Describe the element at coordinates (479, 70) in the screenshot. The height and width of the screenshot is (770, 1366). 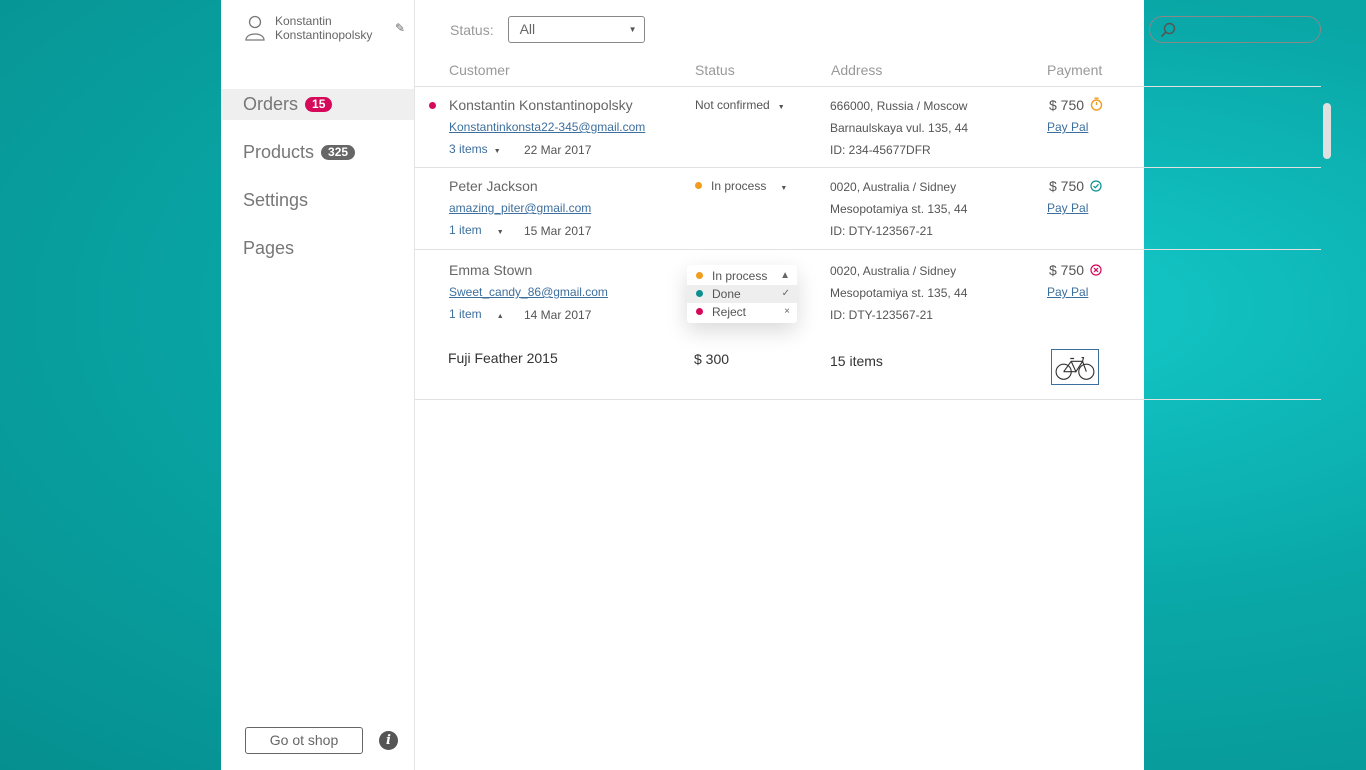
I see `column-customer: Customer` at that location.